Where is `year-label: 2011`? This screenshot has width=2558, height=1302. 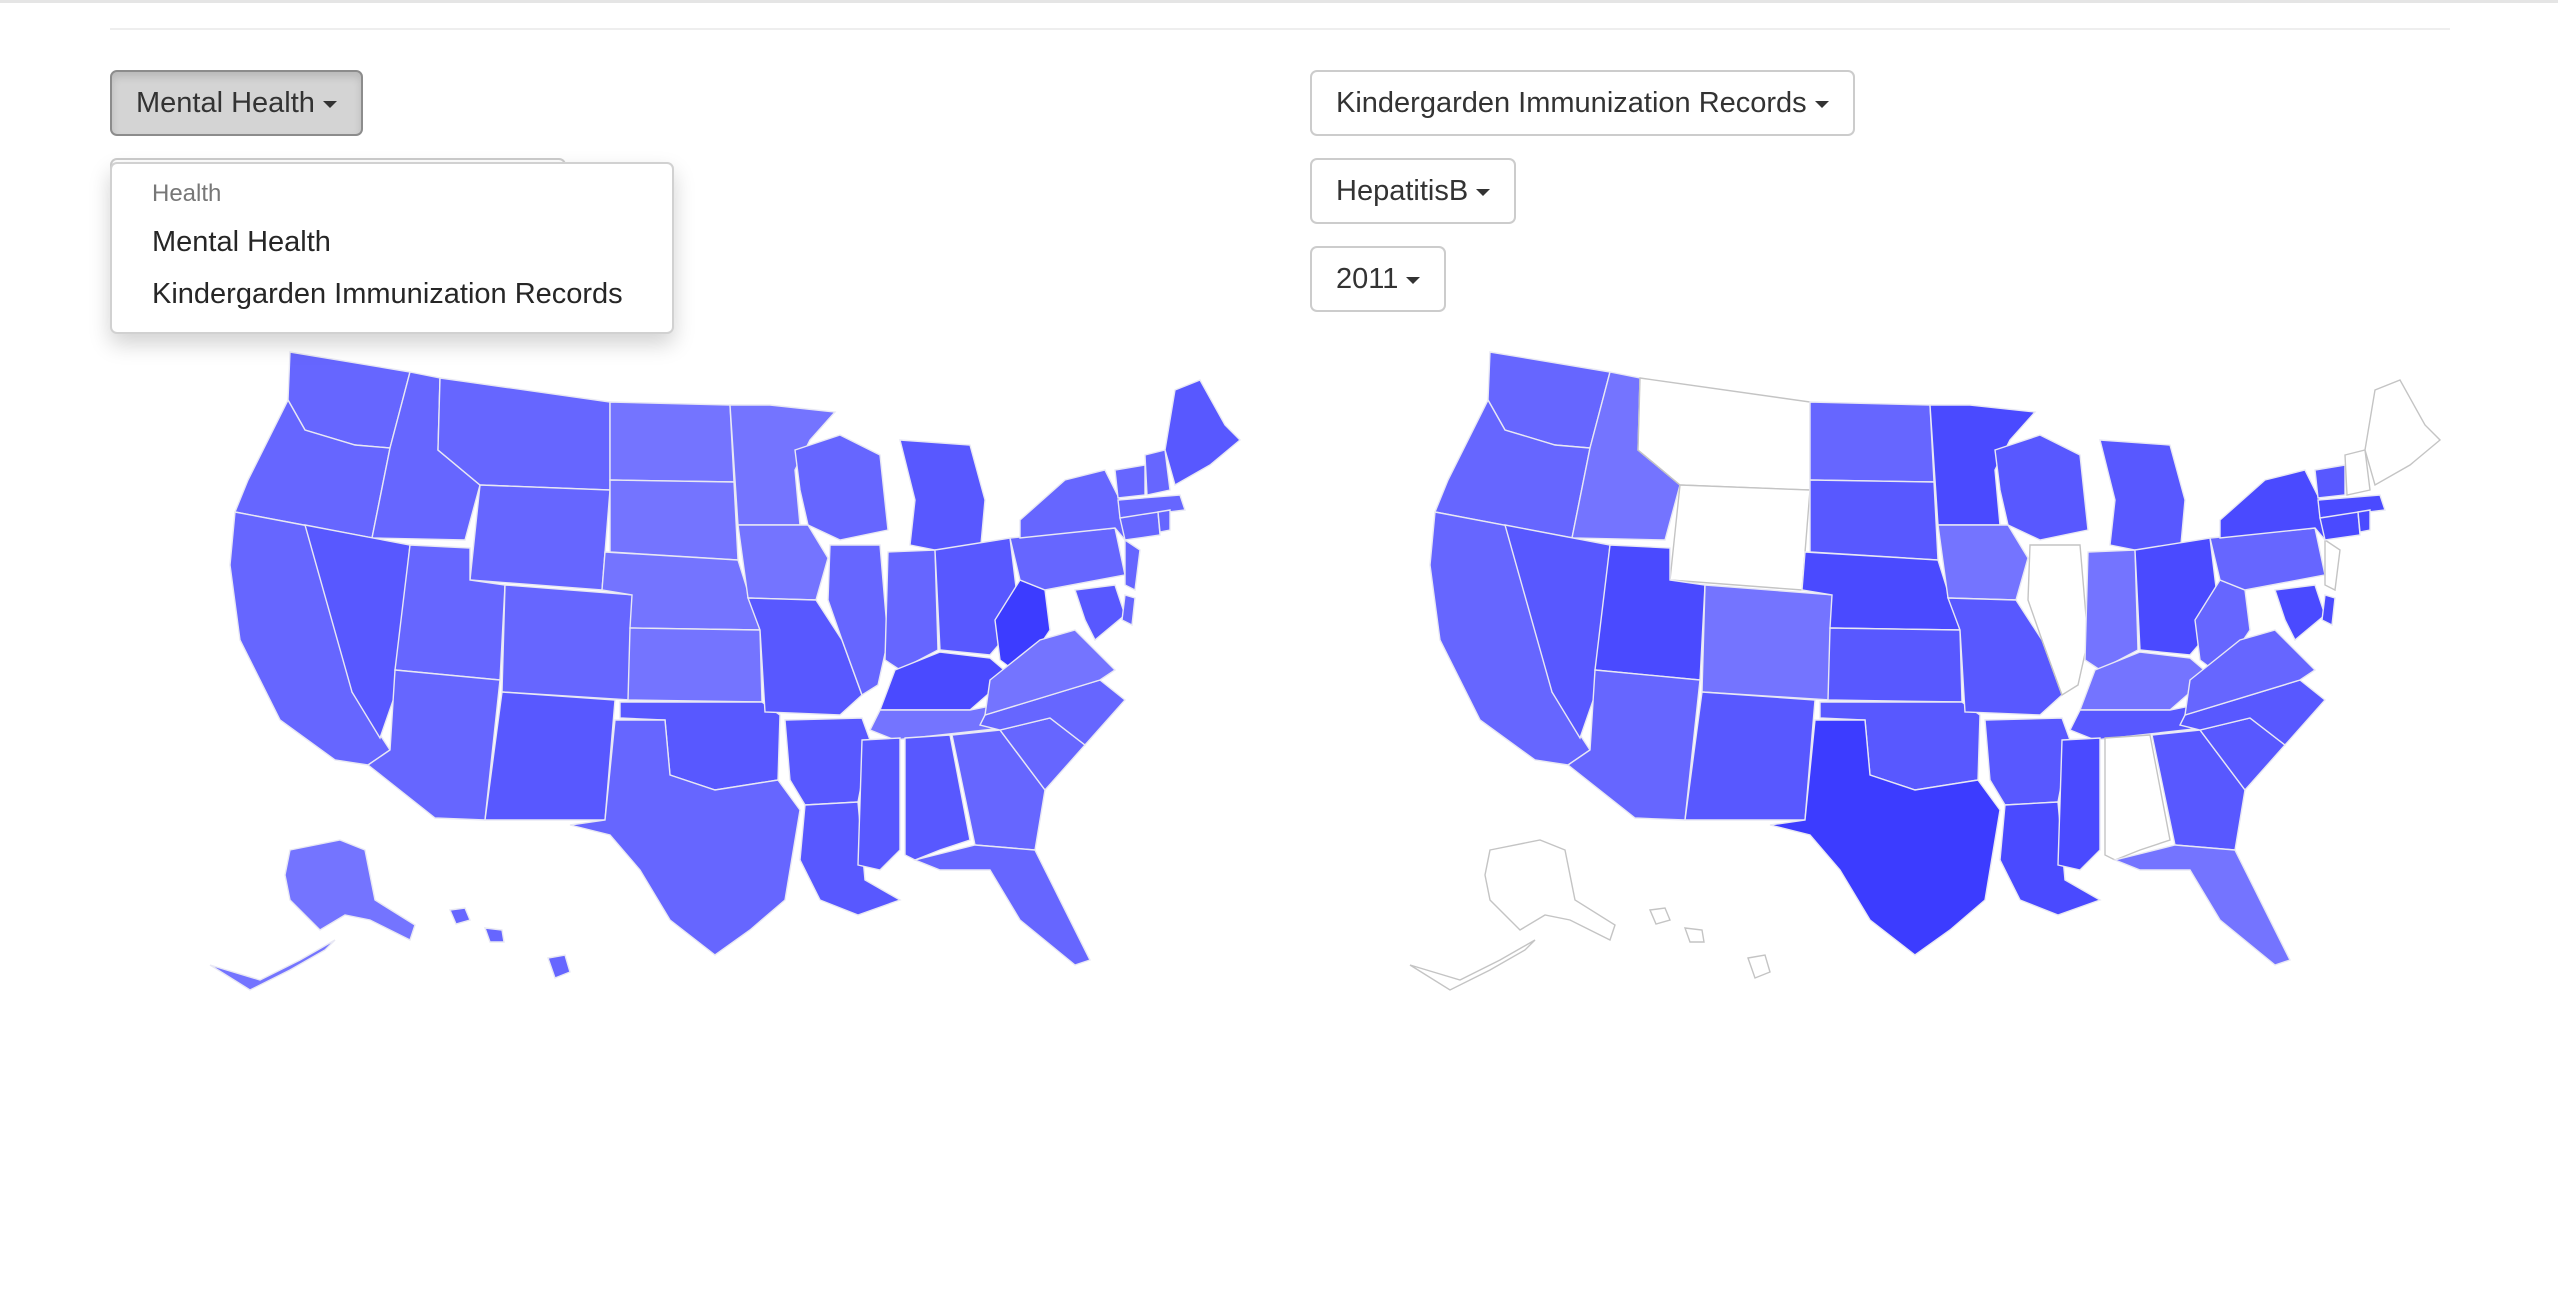 year-label: 2011 is located at coordinates (1367, 279).